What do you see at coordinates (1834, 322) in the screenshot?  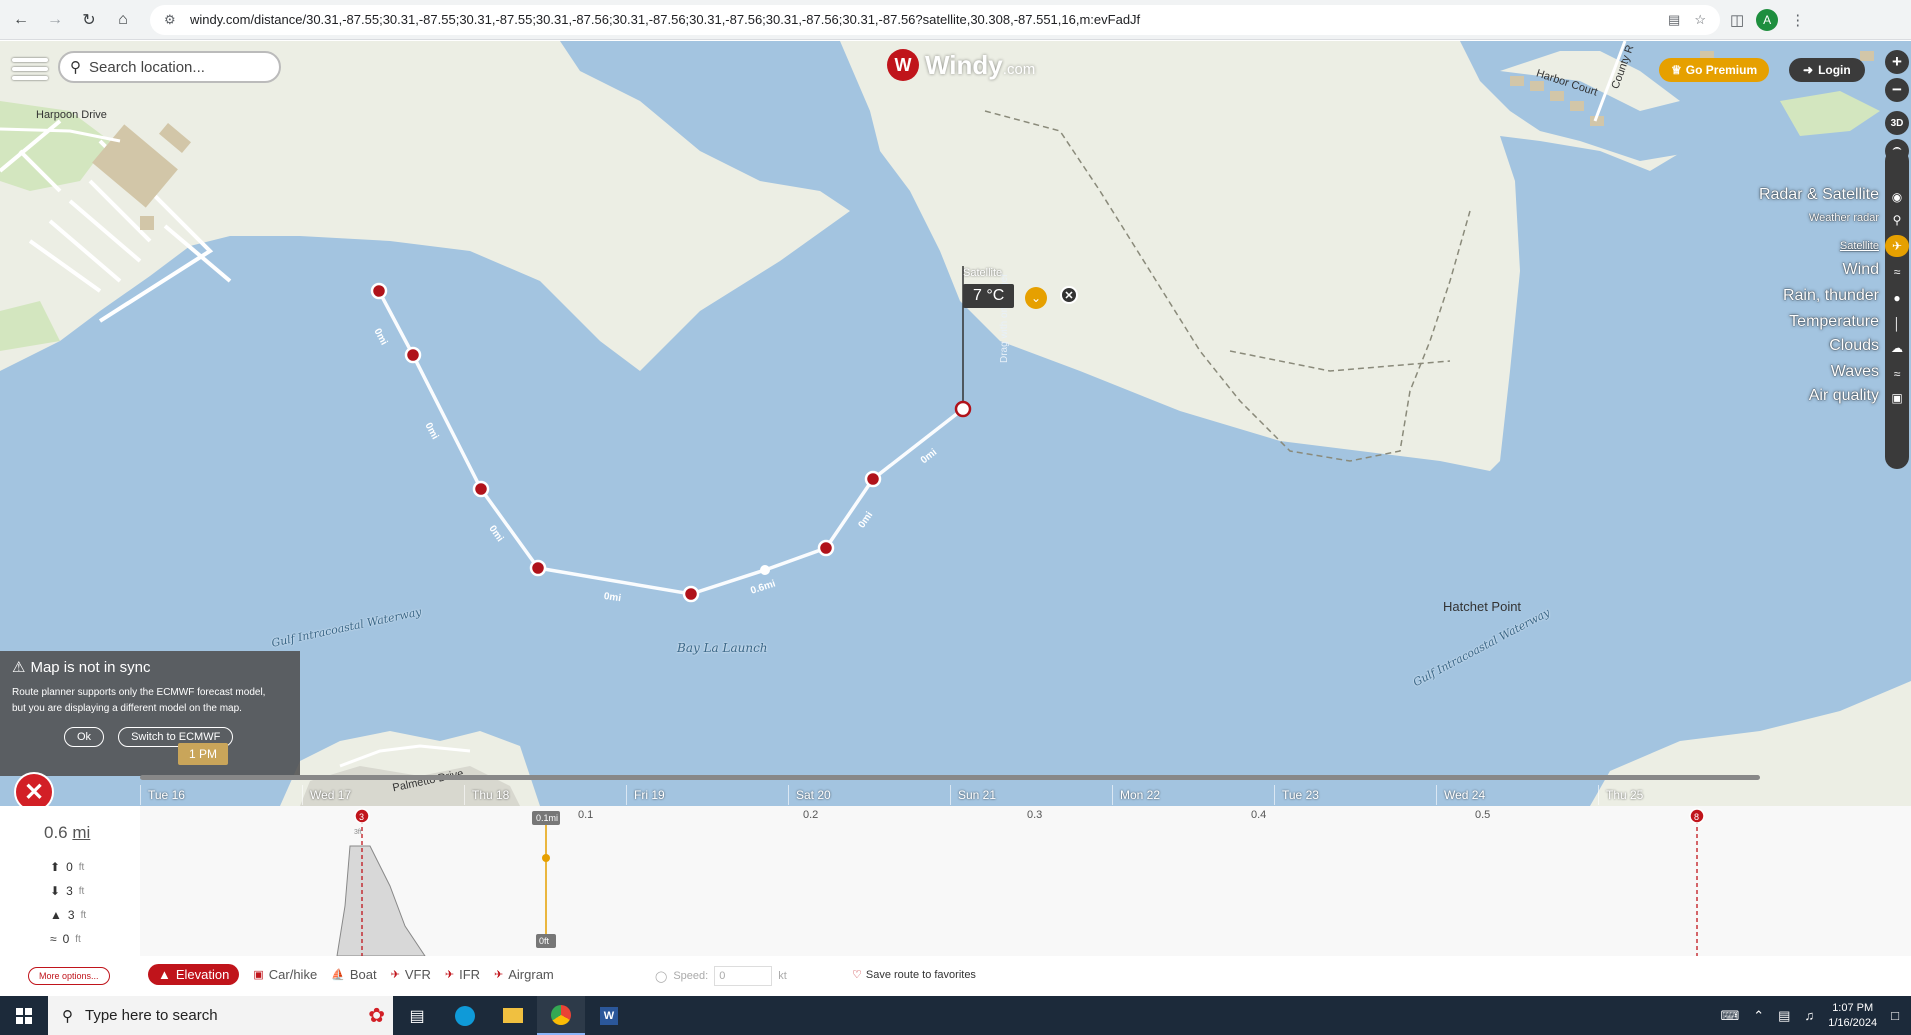 I see `layer-temperature: Temperature` at bounding box center [1834, 322].